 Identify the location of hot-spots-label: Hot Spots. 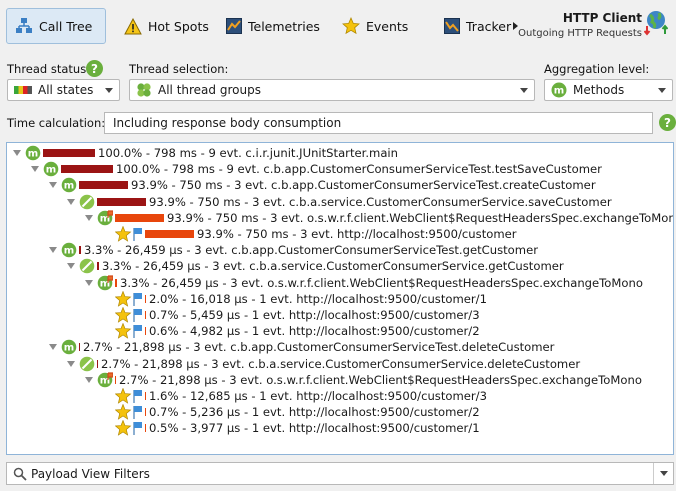
(178, 26).